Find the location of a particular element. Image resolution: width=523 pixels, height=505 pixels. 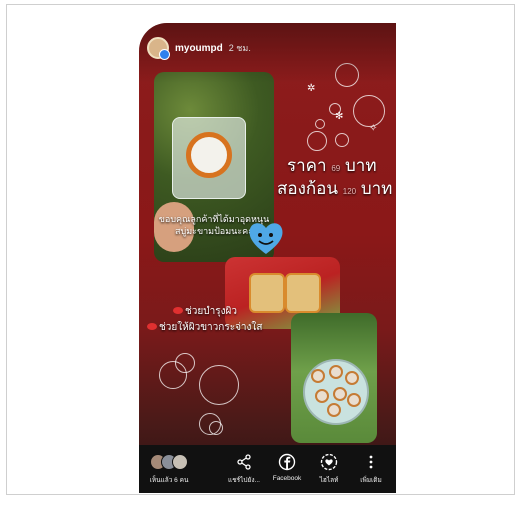

soap-tray-photo is located at coordinates (334, 378).